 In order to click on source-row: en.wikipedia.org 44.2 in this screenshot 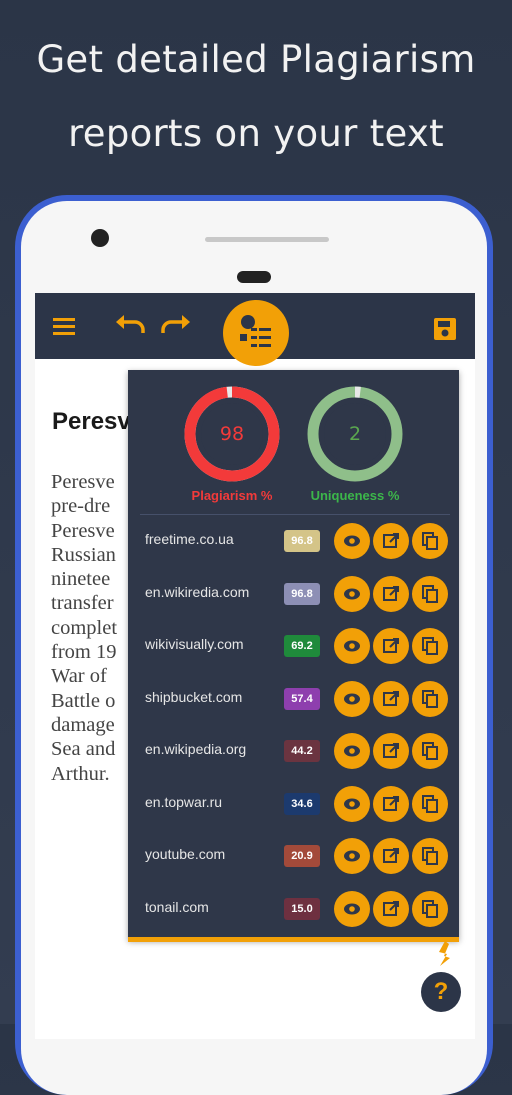, I will do `click(293, 752)`.